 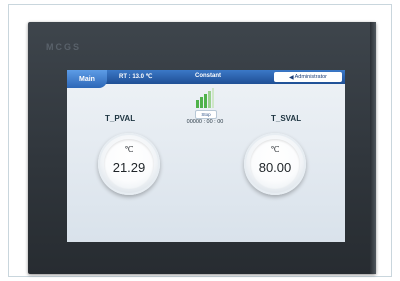 I want to click on user-login-button: ◀ Administrator, so click(x=308, y=77).